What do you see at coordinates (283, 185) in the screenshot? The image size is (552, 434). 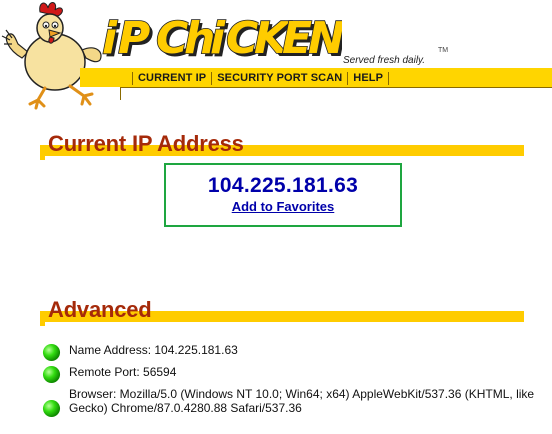 I see `ip-address-value: 104.225.181.63` at bounding box center [283, 185].